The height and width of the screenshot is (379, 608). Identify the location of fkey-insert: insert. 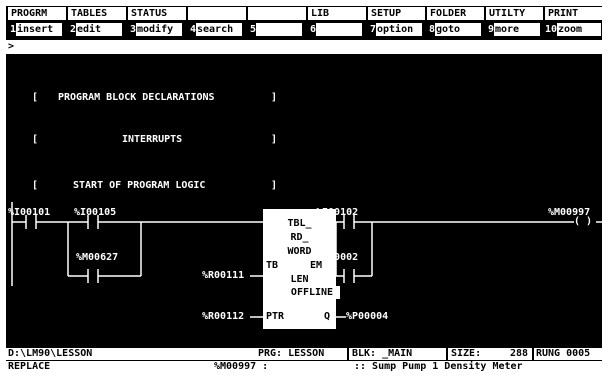
(39, 29).